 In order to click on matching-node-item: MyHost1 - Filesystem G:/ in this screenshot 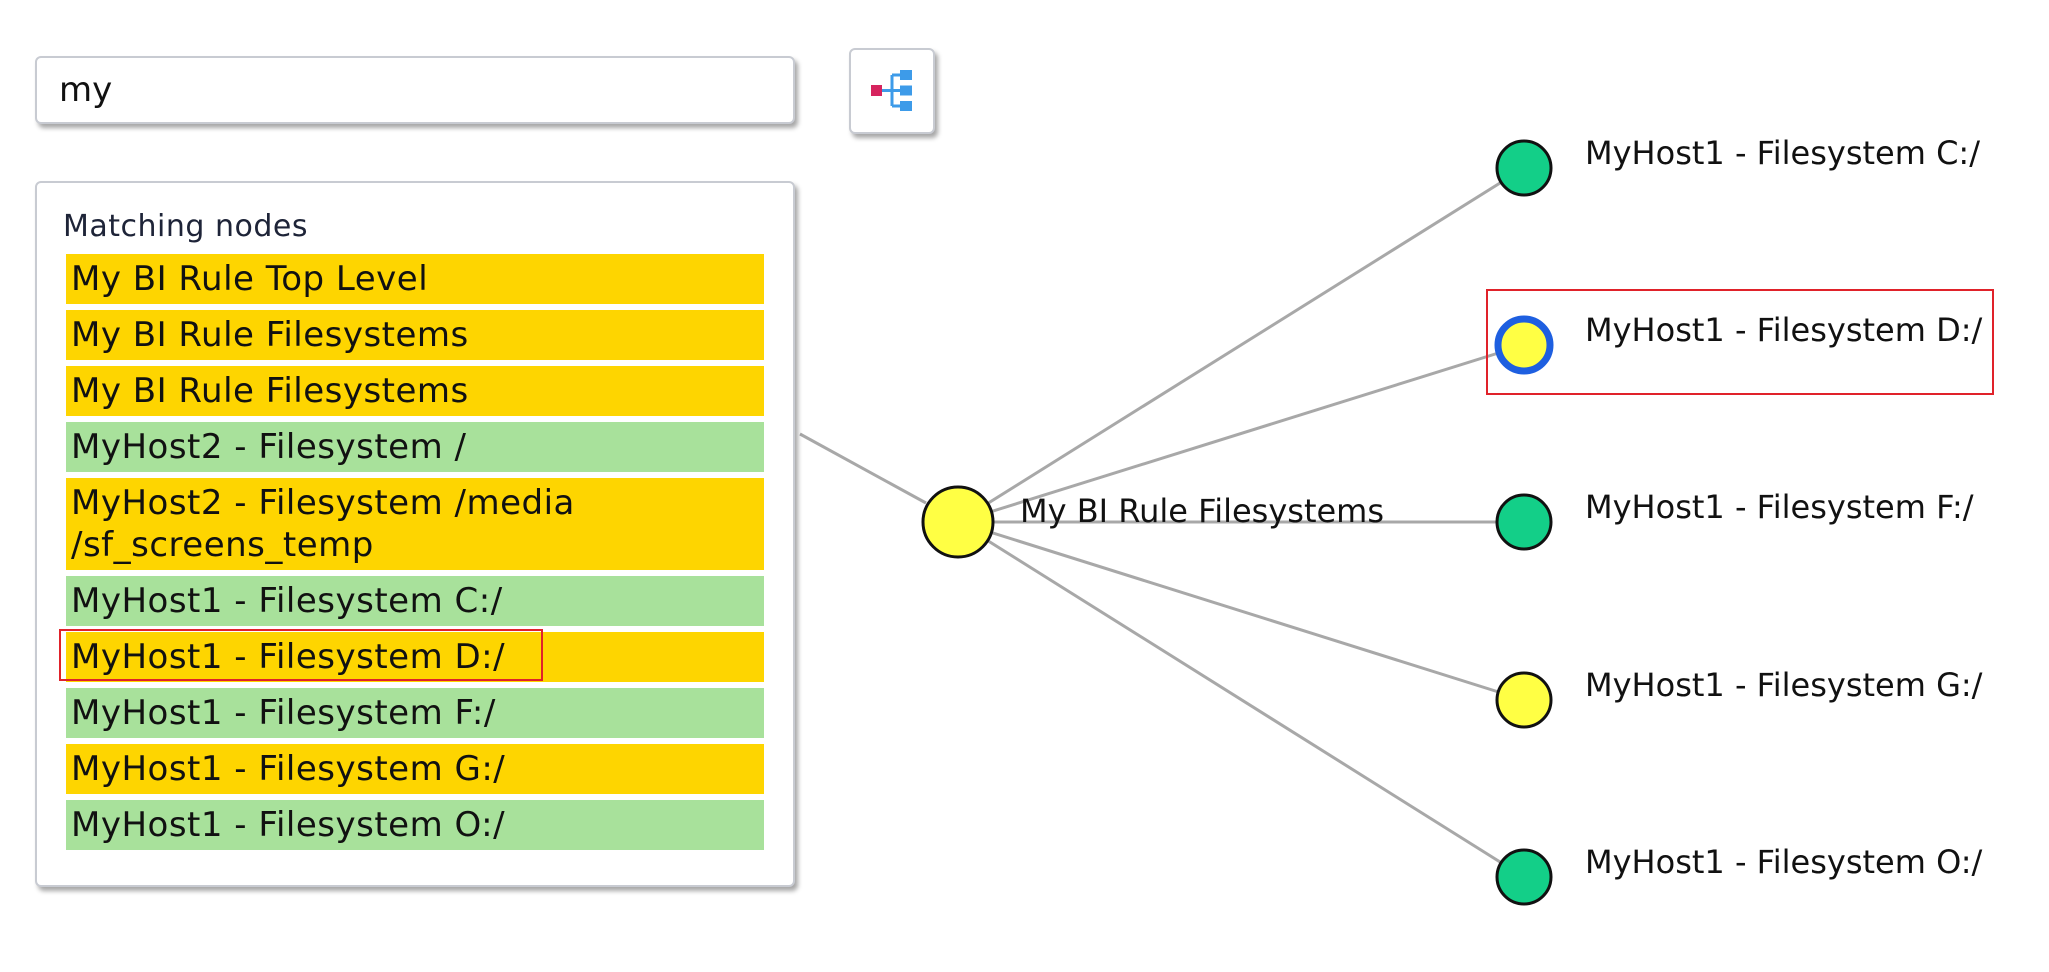, I will do `click(415, 769)`.